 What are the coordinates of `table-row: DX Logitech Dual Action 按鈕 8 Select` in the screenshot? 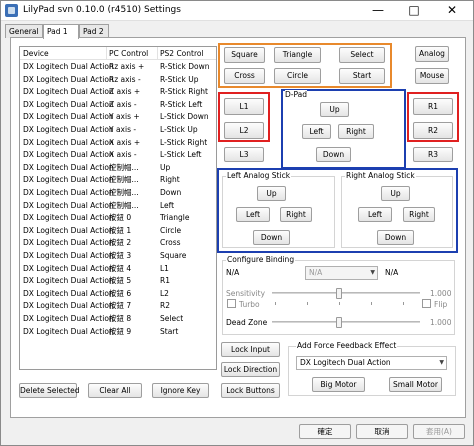 It's located at (118, 319).